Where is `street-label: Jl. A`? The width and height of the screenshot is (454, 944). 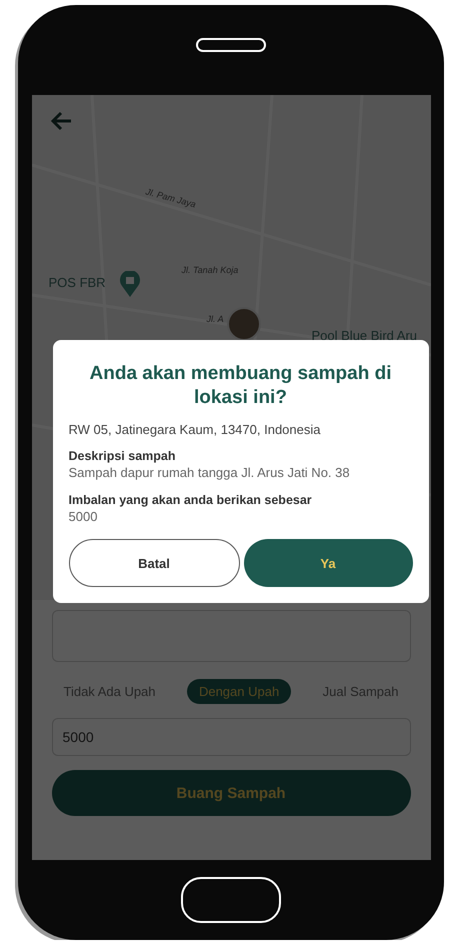
street-label: Jl. A is located at coordinates (215, 319).